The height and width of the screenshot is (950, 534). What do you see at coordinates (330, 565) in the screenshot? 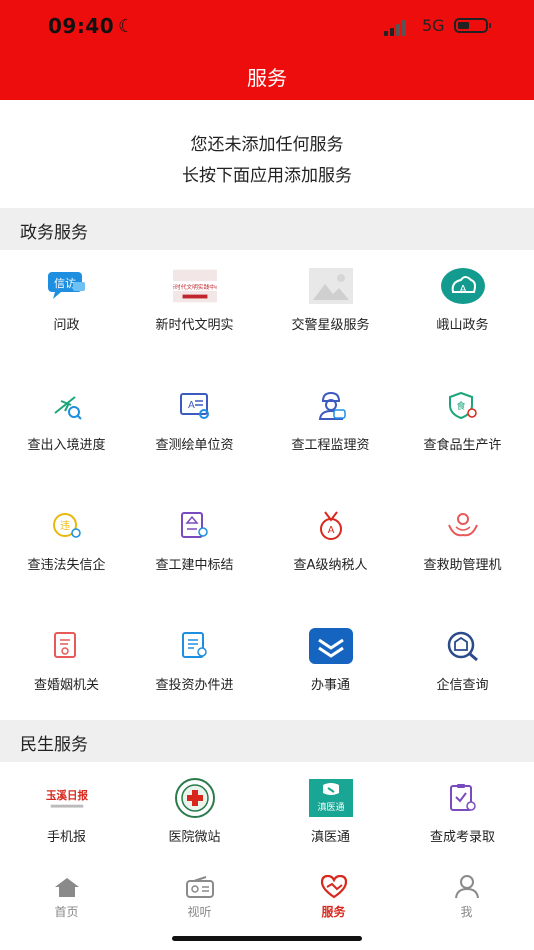
I see `service-label: 查A级纳税人` at bounding box center [330, 565].